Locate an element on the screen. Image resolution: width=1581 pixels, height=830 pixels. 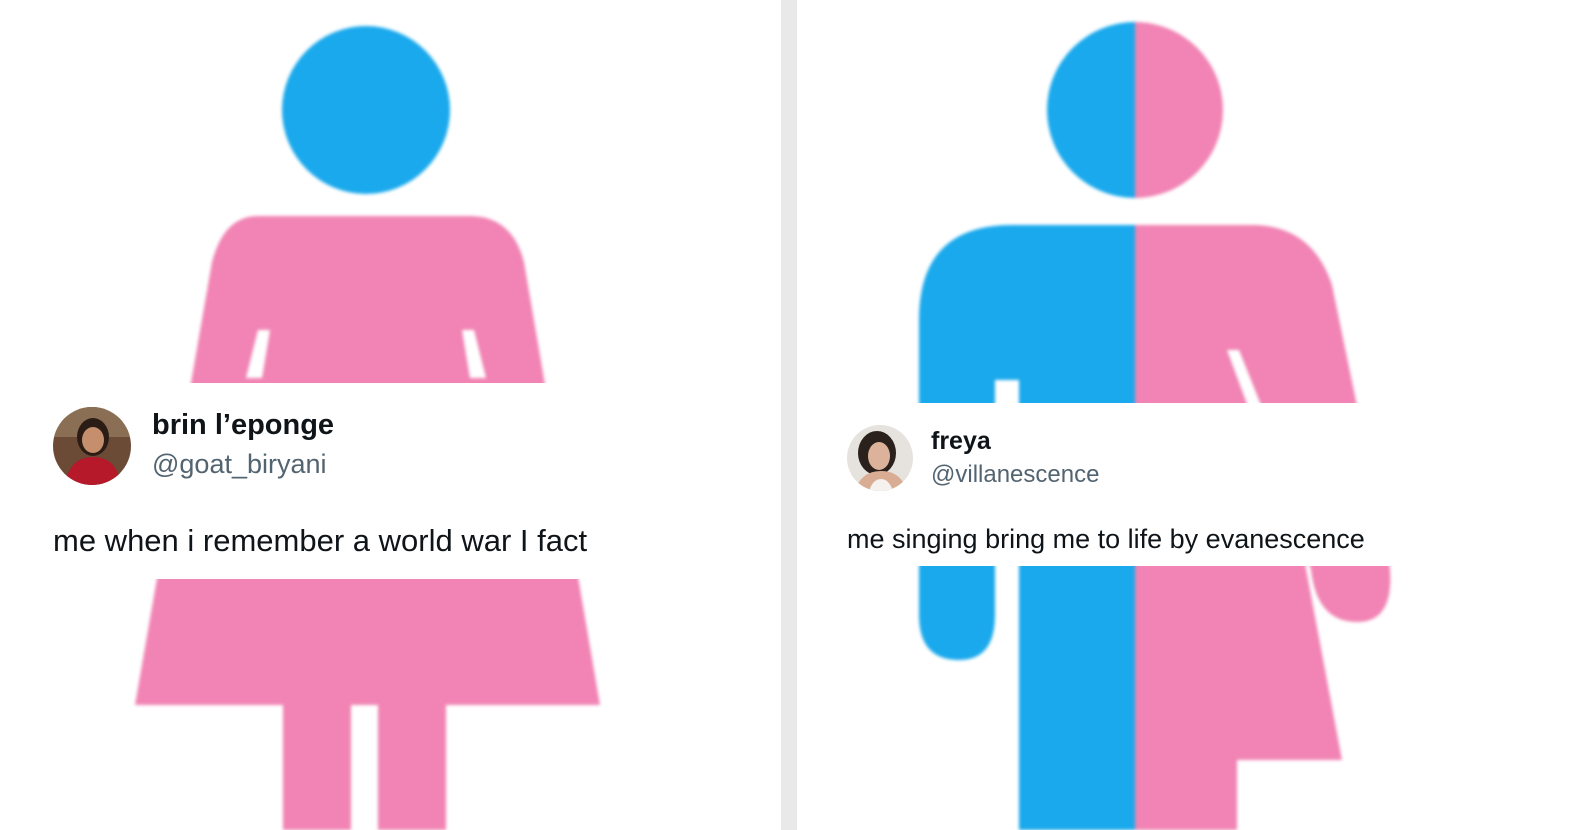
female-figure-head is located at coordinates (366, 110).